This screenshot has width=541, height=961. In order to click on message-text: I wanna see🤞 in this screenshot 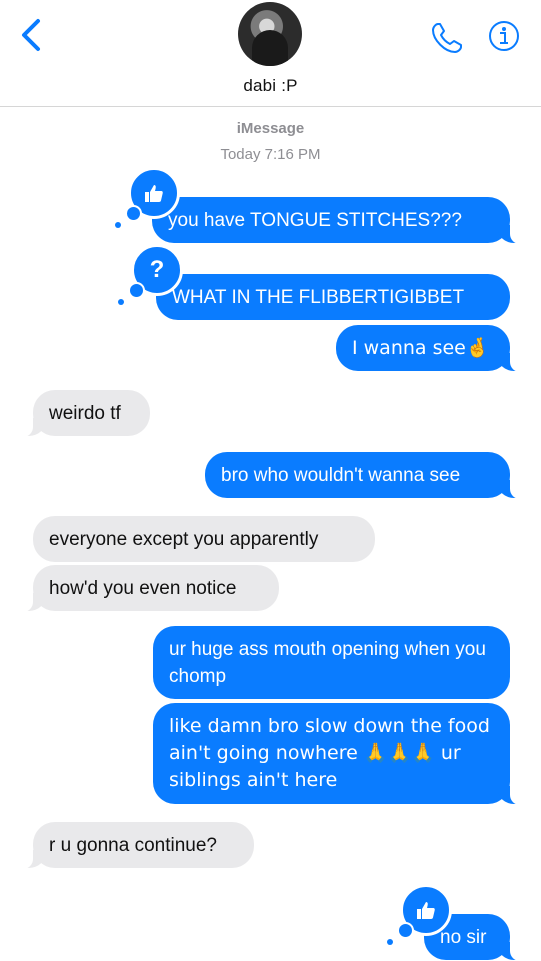, I will do `click(421, 348)`.